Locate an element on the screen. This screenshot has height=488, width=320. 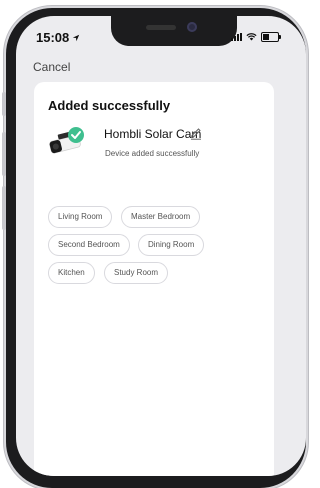
edit-pencil-icon is located at coordinates (196, 133).